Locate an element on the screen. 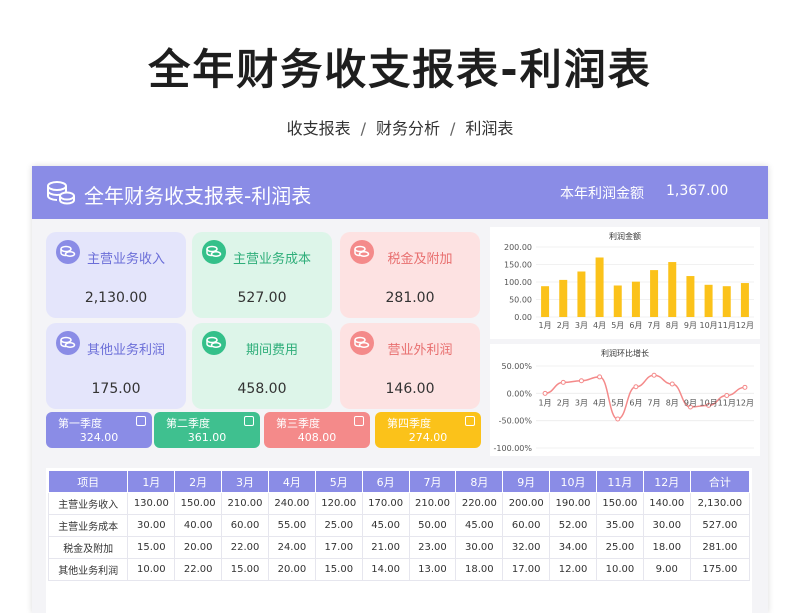 This screenshot has height=613, width=800. column-header: 项目 is located at coordinates (88, 481).